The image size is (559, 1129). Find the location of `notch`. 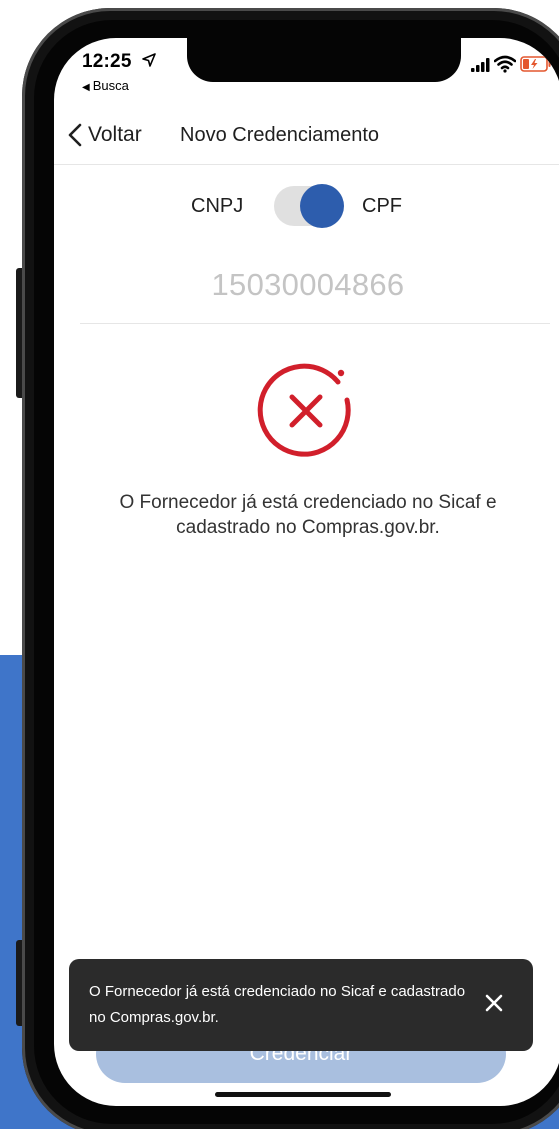

notch is located at coordinates (324, 60).